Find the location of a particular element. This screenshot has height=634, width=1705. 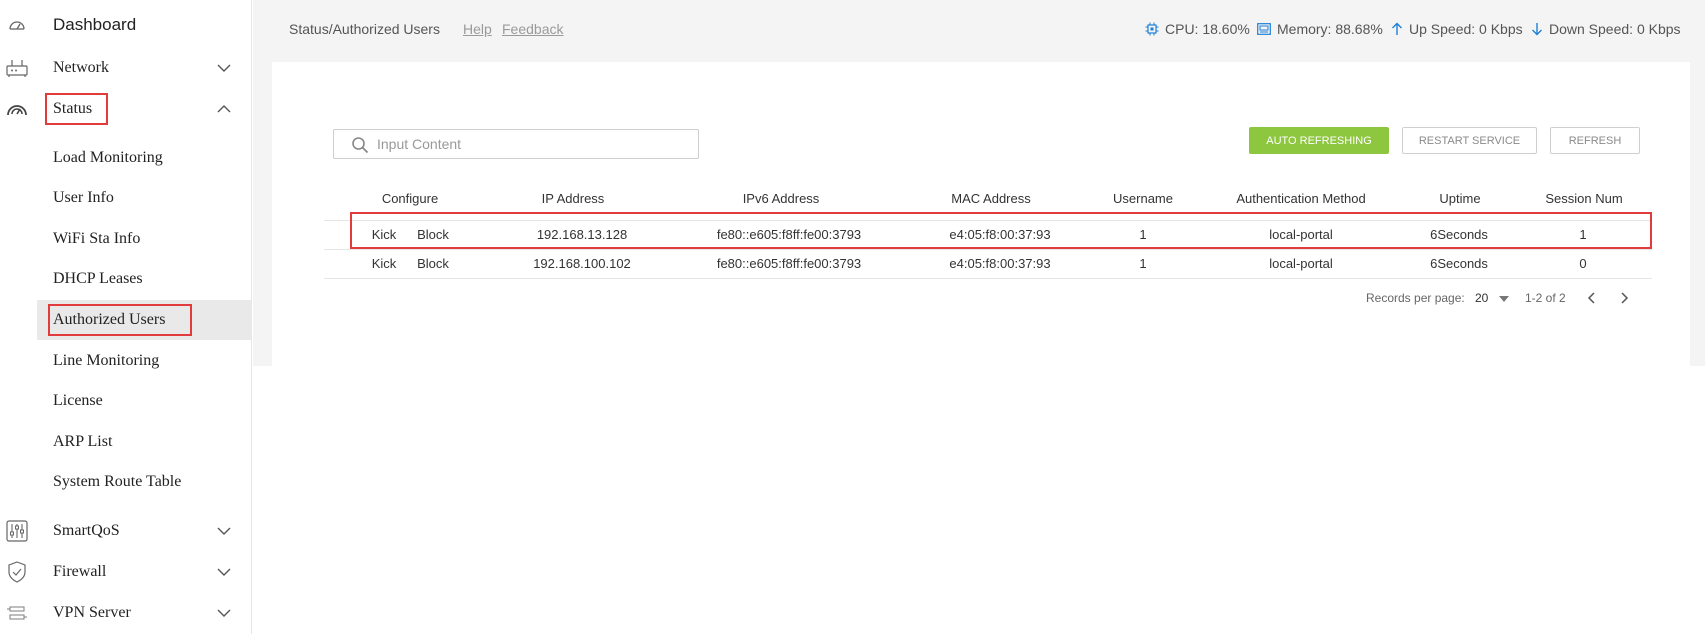

session-num-cell: 0 is located at coordinates (1583, 263).